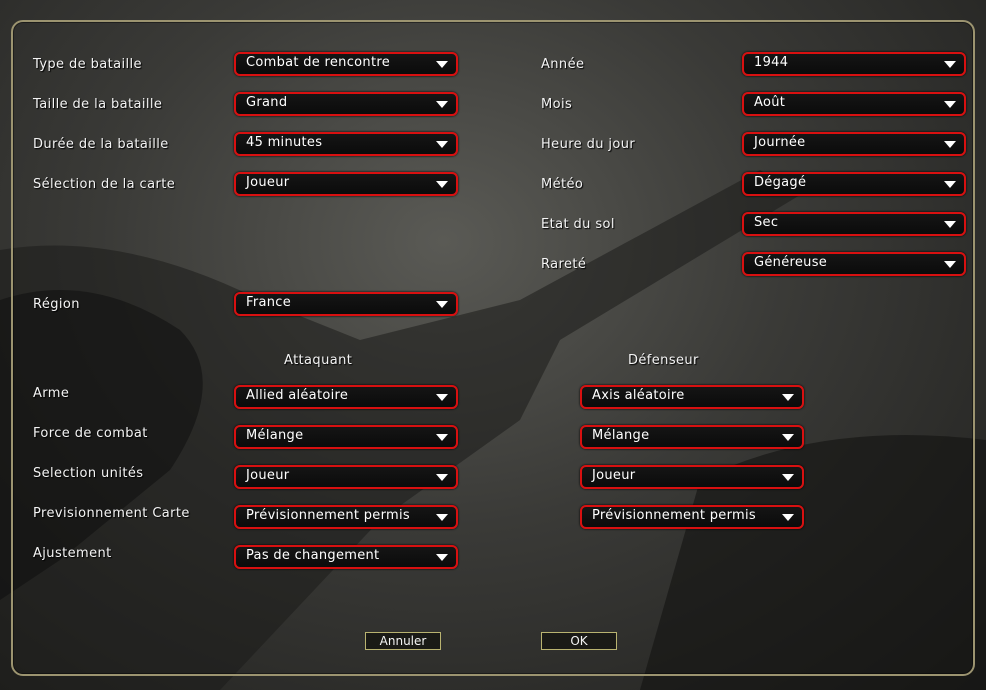 This screenshot has height=690, width=986. What do you see at coordinates (98, 104) in the screenshot?
I see `taille-bataille-label: Taille de la bataille` at bounding box center [98, 104].